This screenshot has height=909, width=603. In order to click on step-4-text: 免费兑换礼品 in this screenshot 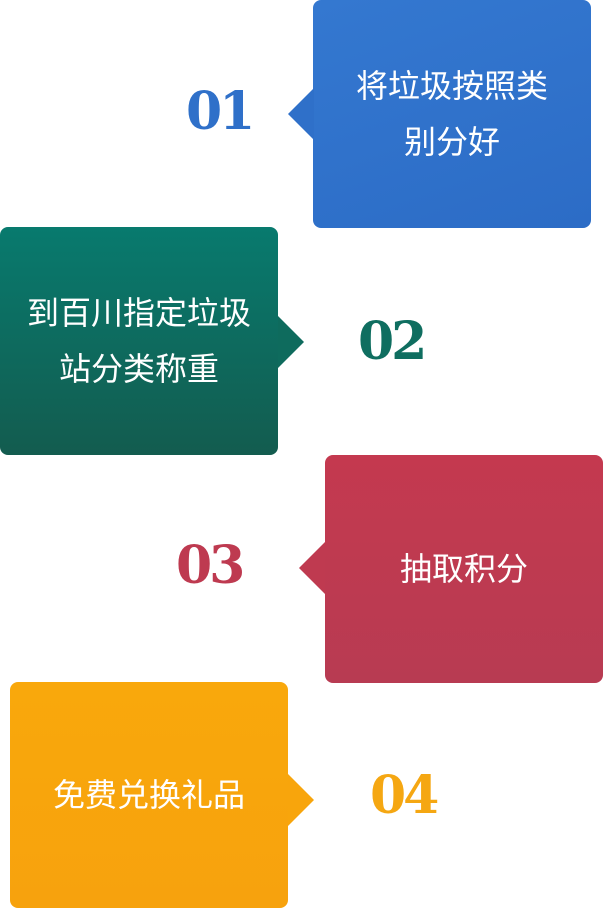, I will do `click(148, 795)`.